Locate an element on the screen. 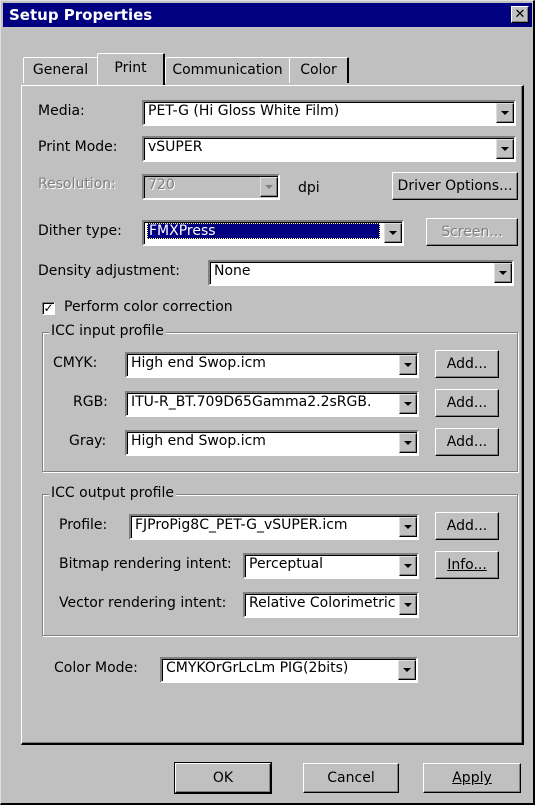 The height and width of the screenshot is (805, 535). tab-general: General is located at coordinates (61, 70).